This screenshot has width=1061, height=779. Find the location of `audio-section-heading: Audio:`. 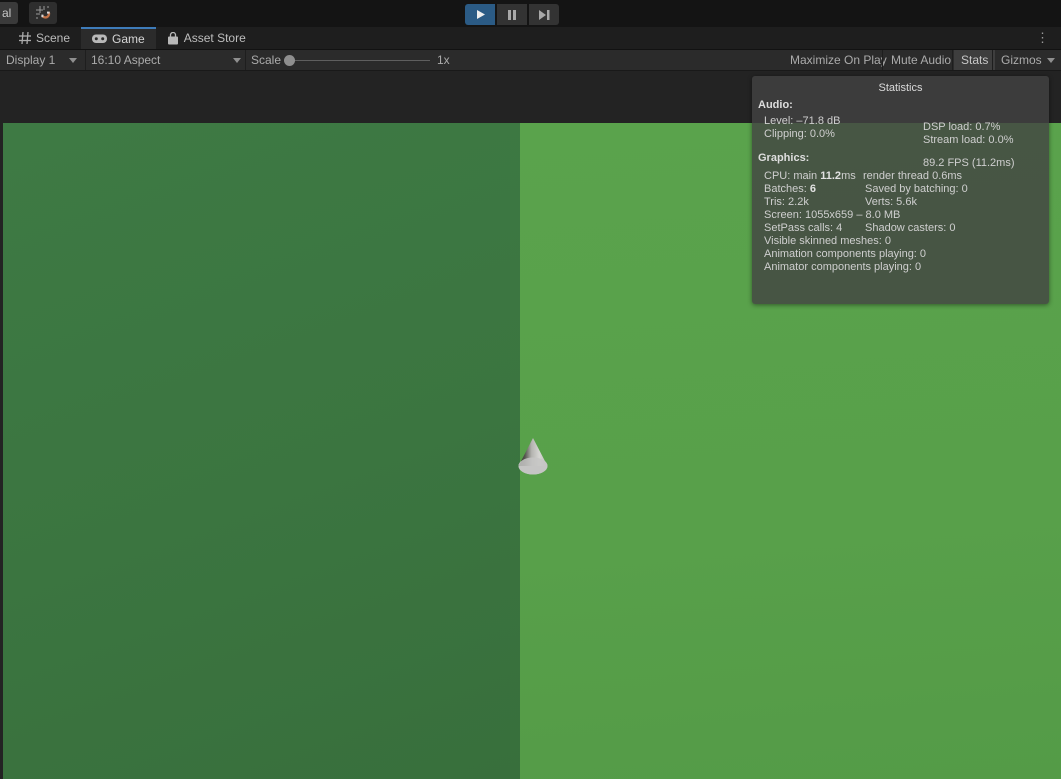

audio-section-heading: Audio: is located at coordinates (775, 105).